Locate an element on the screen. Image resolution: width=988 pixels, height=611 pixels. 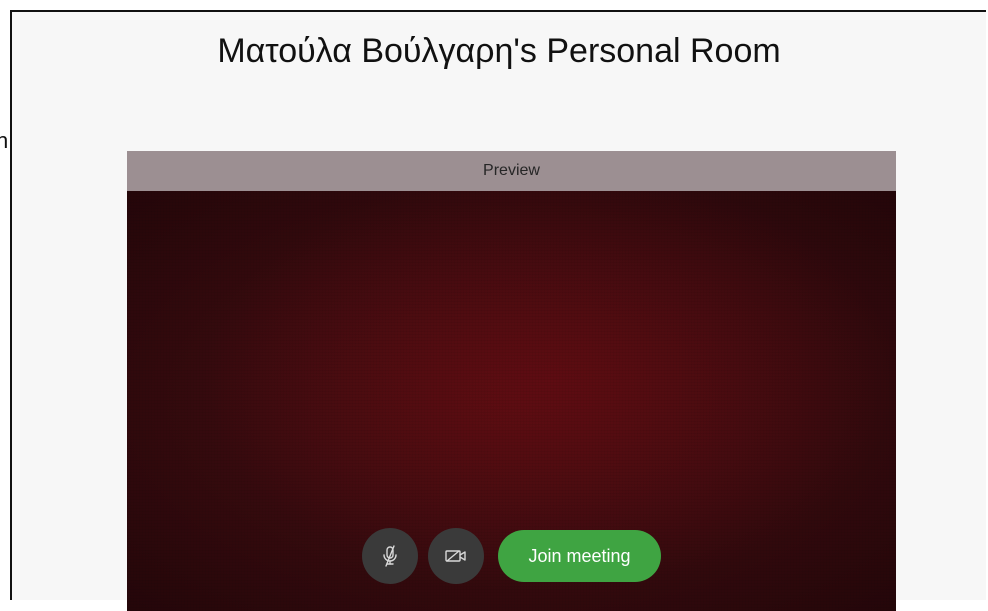
video-off-icon is located at coordinates (456, 556).